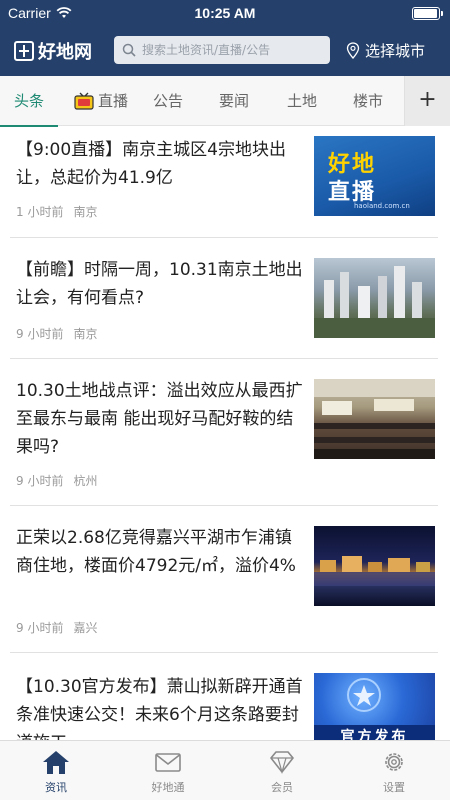  I want to click on tab-bar-label: 设置, so click(394, 787).